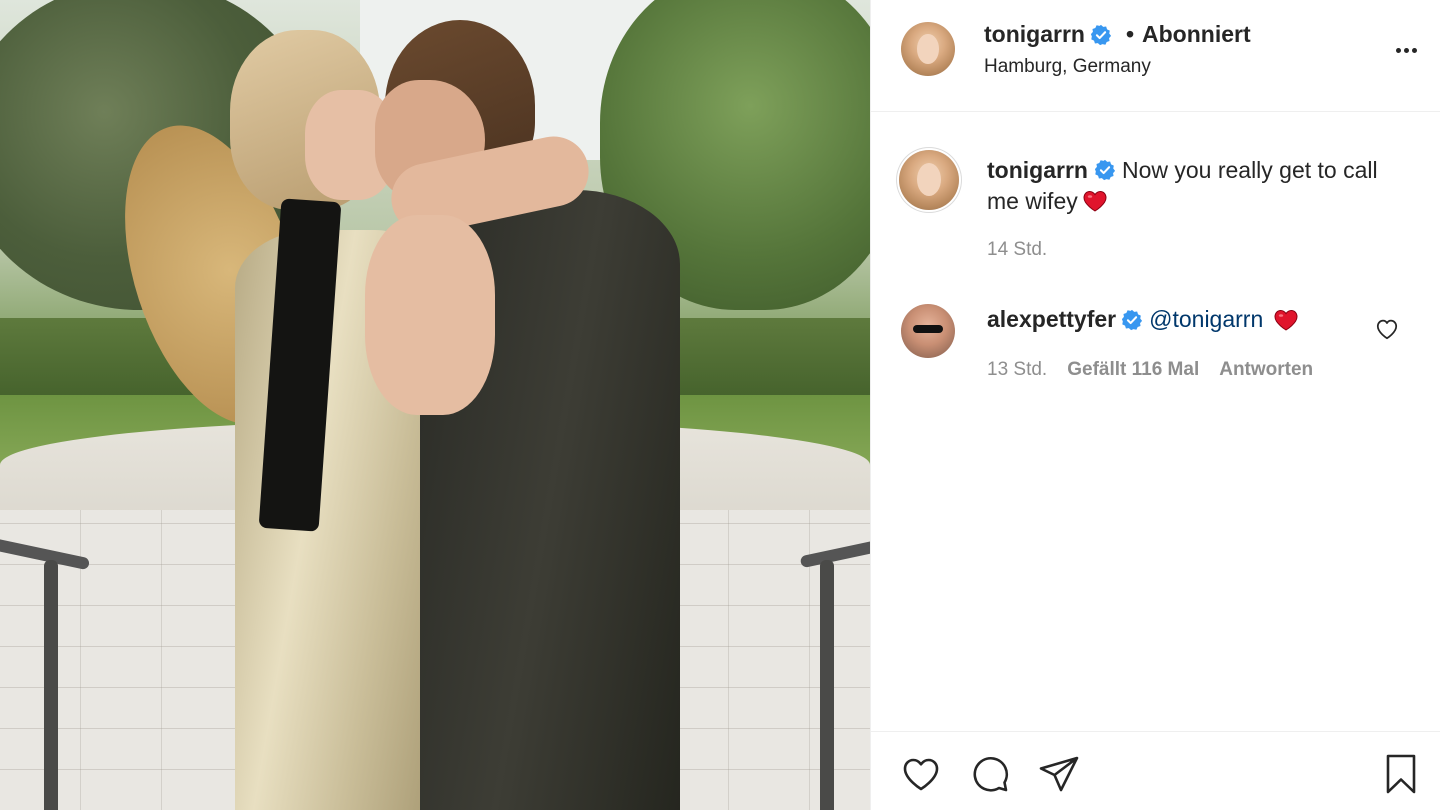 This screenshot has width=1440, height=810. I want to click on photo-railing-right-post, so click(827, 685).